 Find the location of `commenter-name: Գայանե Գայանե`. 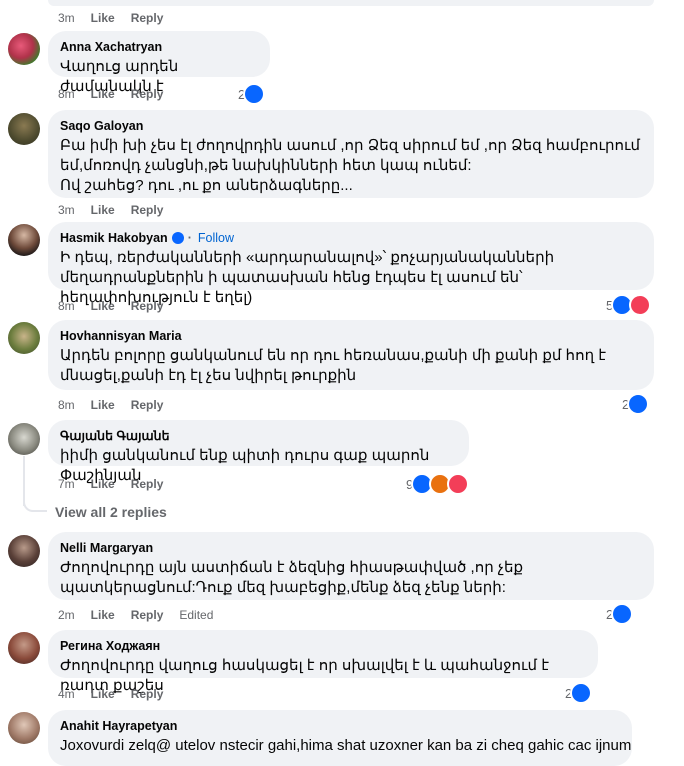

commenter-name: Գայանե Գայանե is located at coordinates (258, 436).